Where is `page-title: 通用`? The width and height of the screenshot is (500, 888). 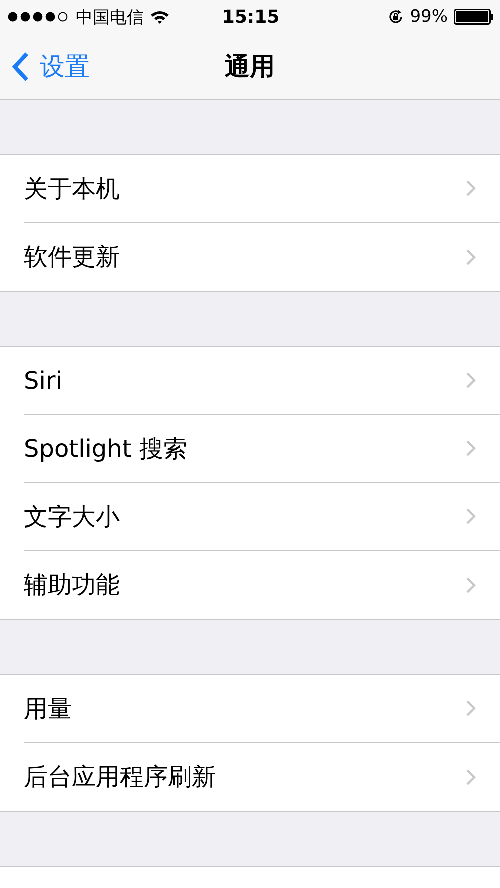 page-title: 通用 is located at coordinates (250, 67).